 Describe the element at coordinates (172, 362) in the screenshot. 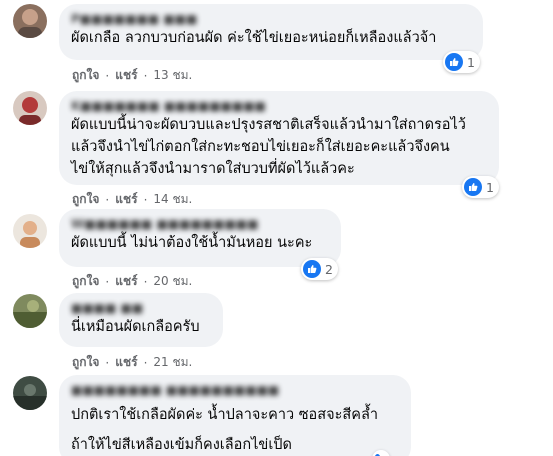

I see `timestamp: 21 ชม.` at that location.